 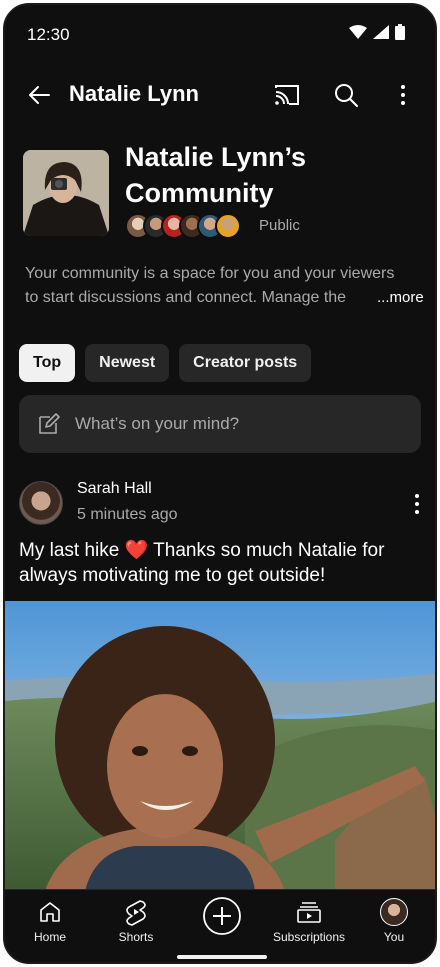 What do you see at coordinates (47, 363) in the screenshot?
I see `chip-top: Top` at bounding box center [47, 363].